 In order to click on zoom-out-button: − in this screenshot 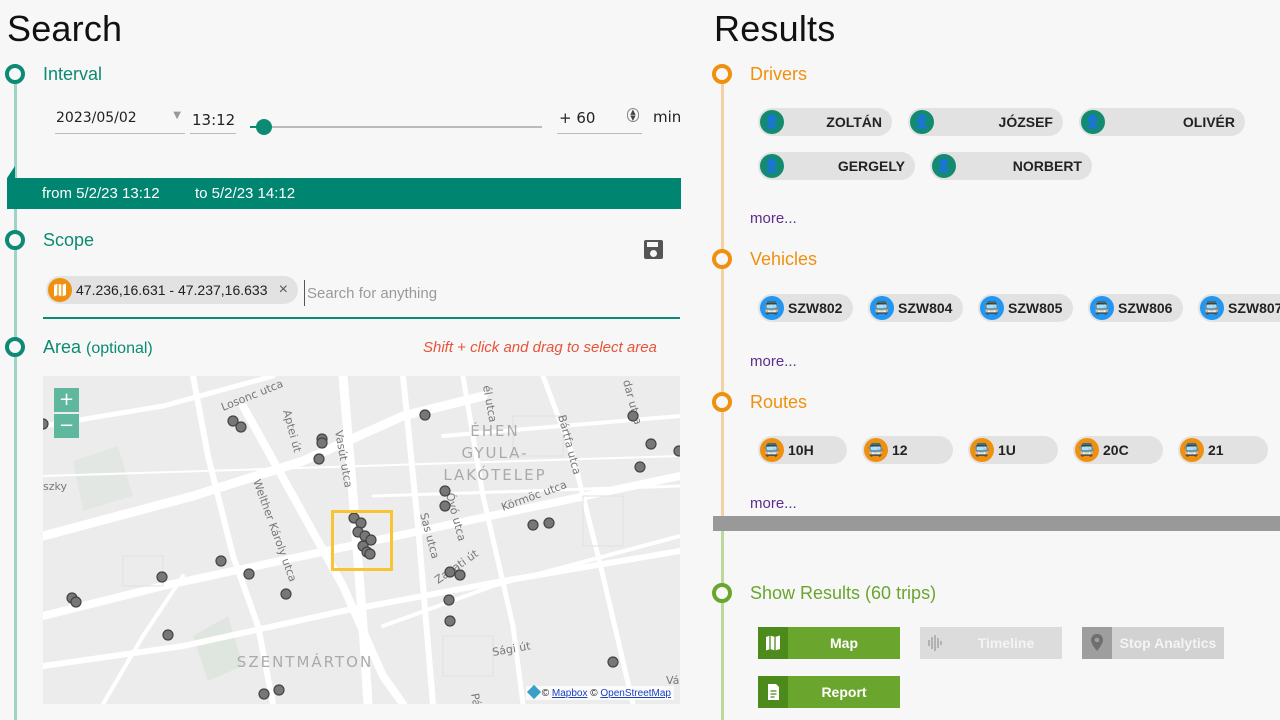, I will do `click(66, 426)`.